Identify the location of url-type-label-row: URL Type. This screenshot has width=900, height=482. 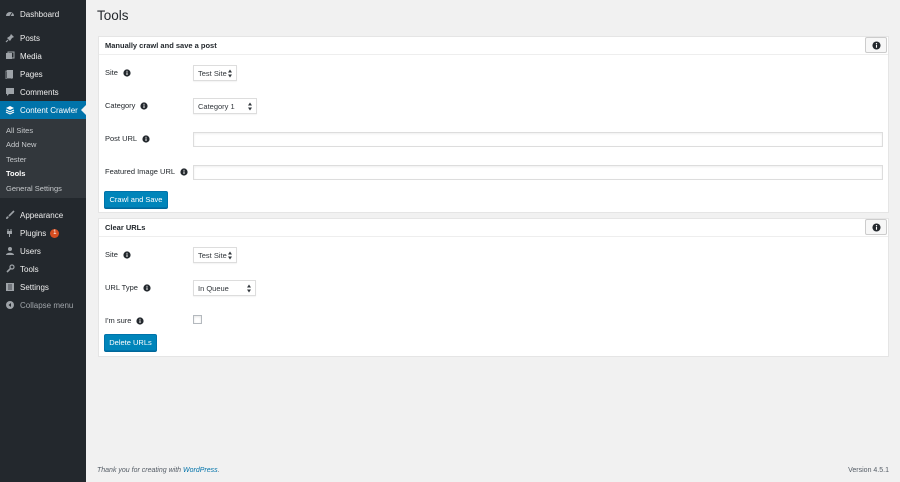
(128, 287).